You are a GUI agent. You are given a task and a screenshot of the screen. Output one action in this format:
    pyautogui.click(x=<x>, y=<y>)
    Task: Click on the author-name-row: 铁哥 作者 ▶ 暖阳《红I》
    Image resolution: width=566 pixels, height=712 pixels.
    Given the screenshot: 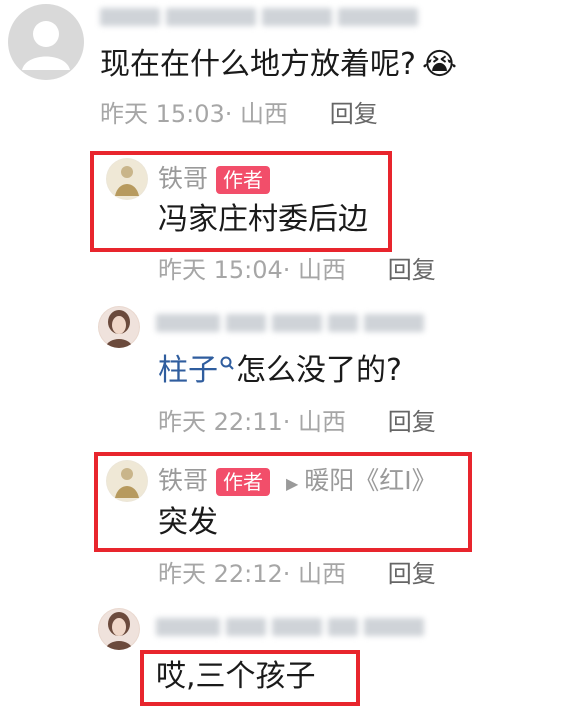 What is the action you would take?
    pyautogui.click(x=297, y=482)
    